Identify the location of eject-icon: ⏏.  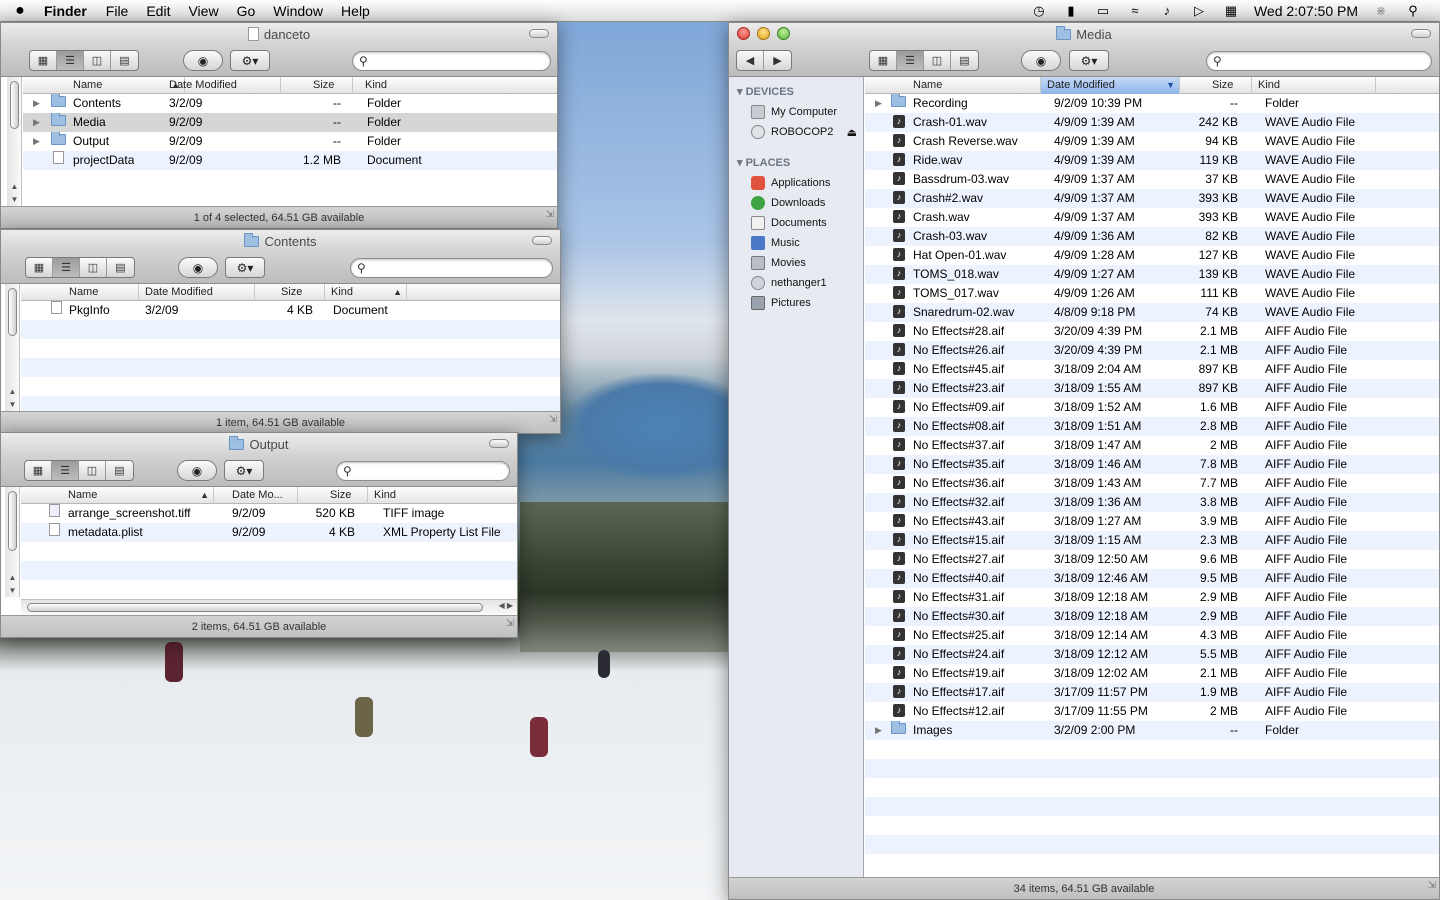
(852, 132).